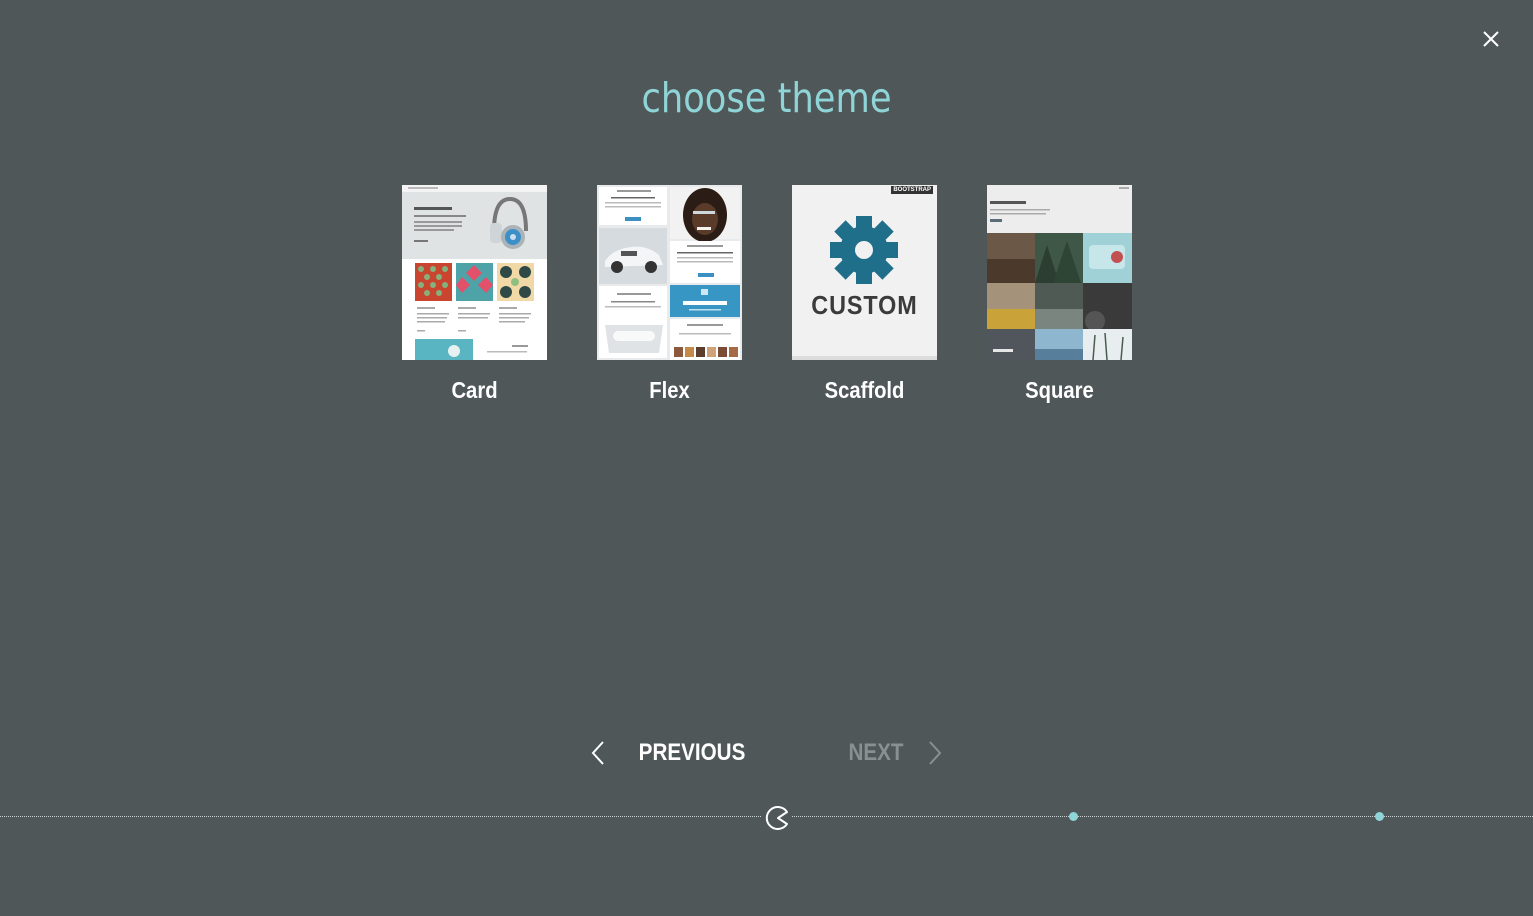 The height and width of the screenshot is (916, 1533). What do you see at coordinates (864, 390) in the screenshot?
I see `theme-scaffold-label: Scaffold` at bounding box center [864, 390].